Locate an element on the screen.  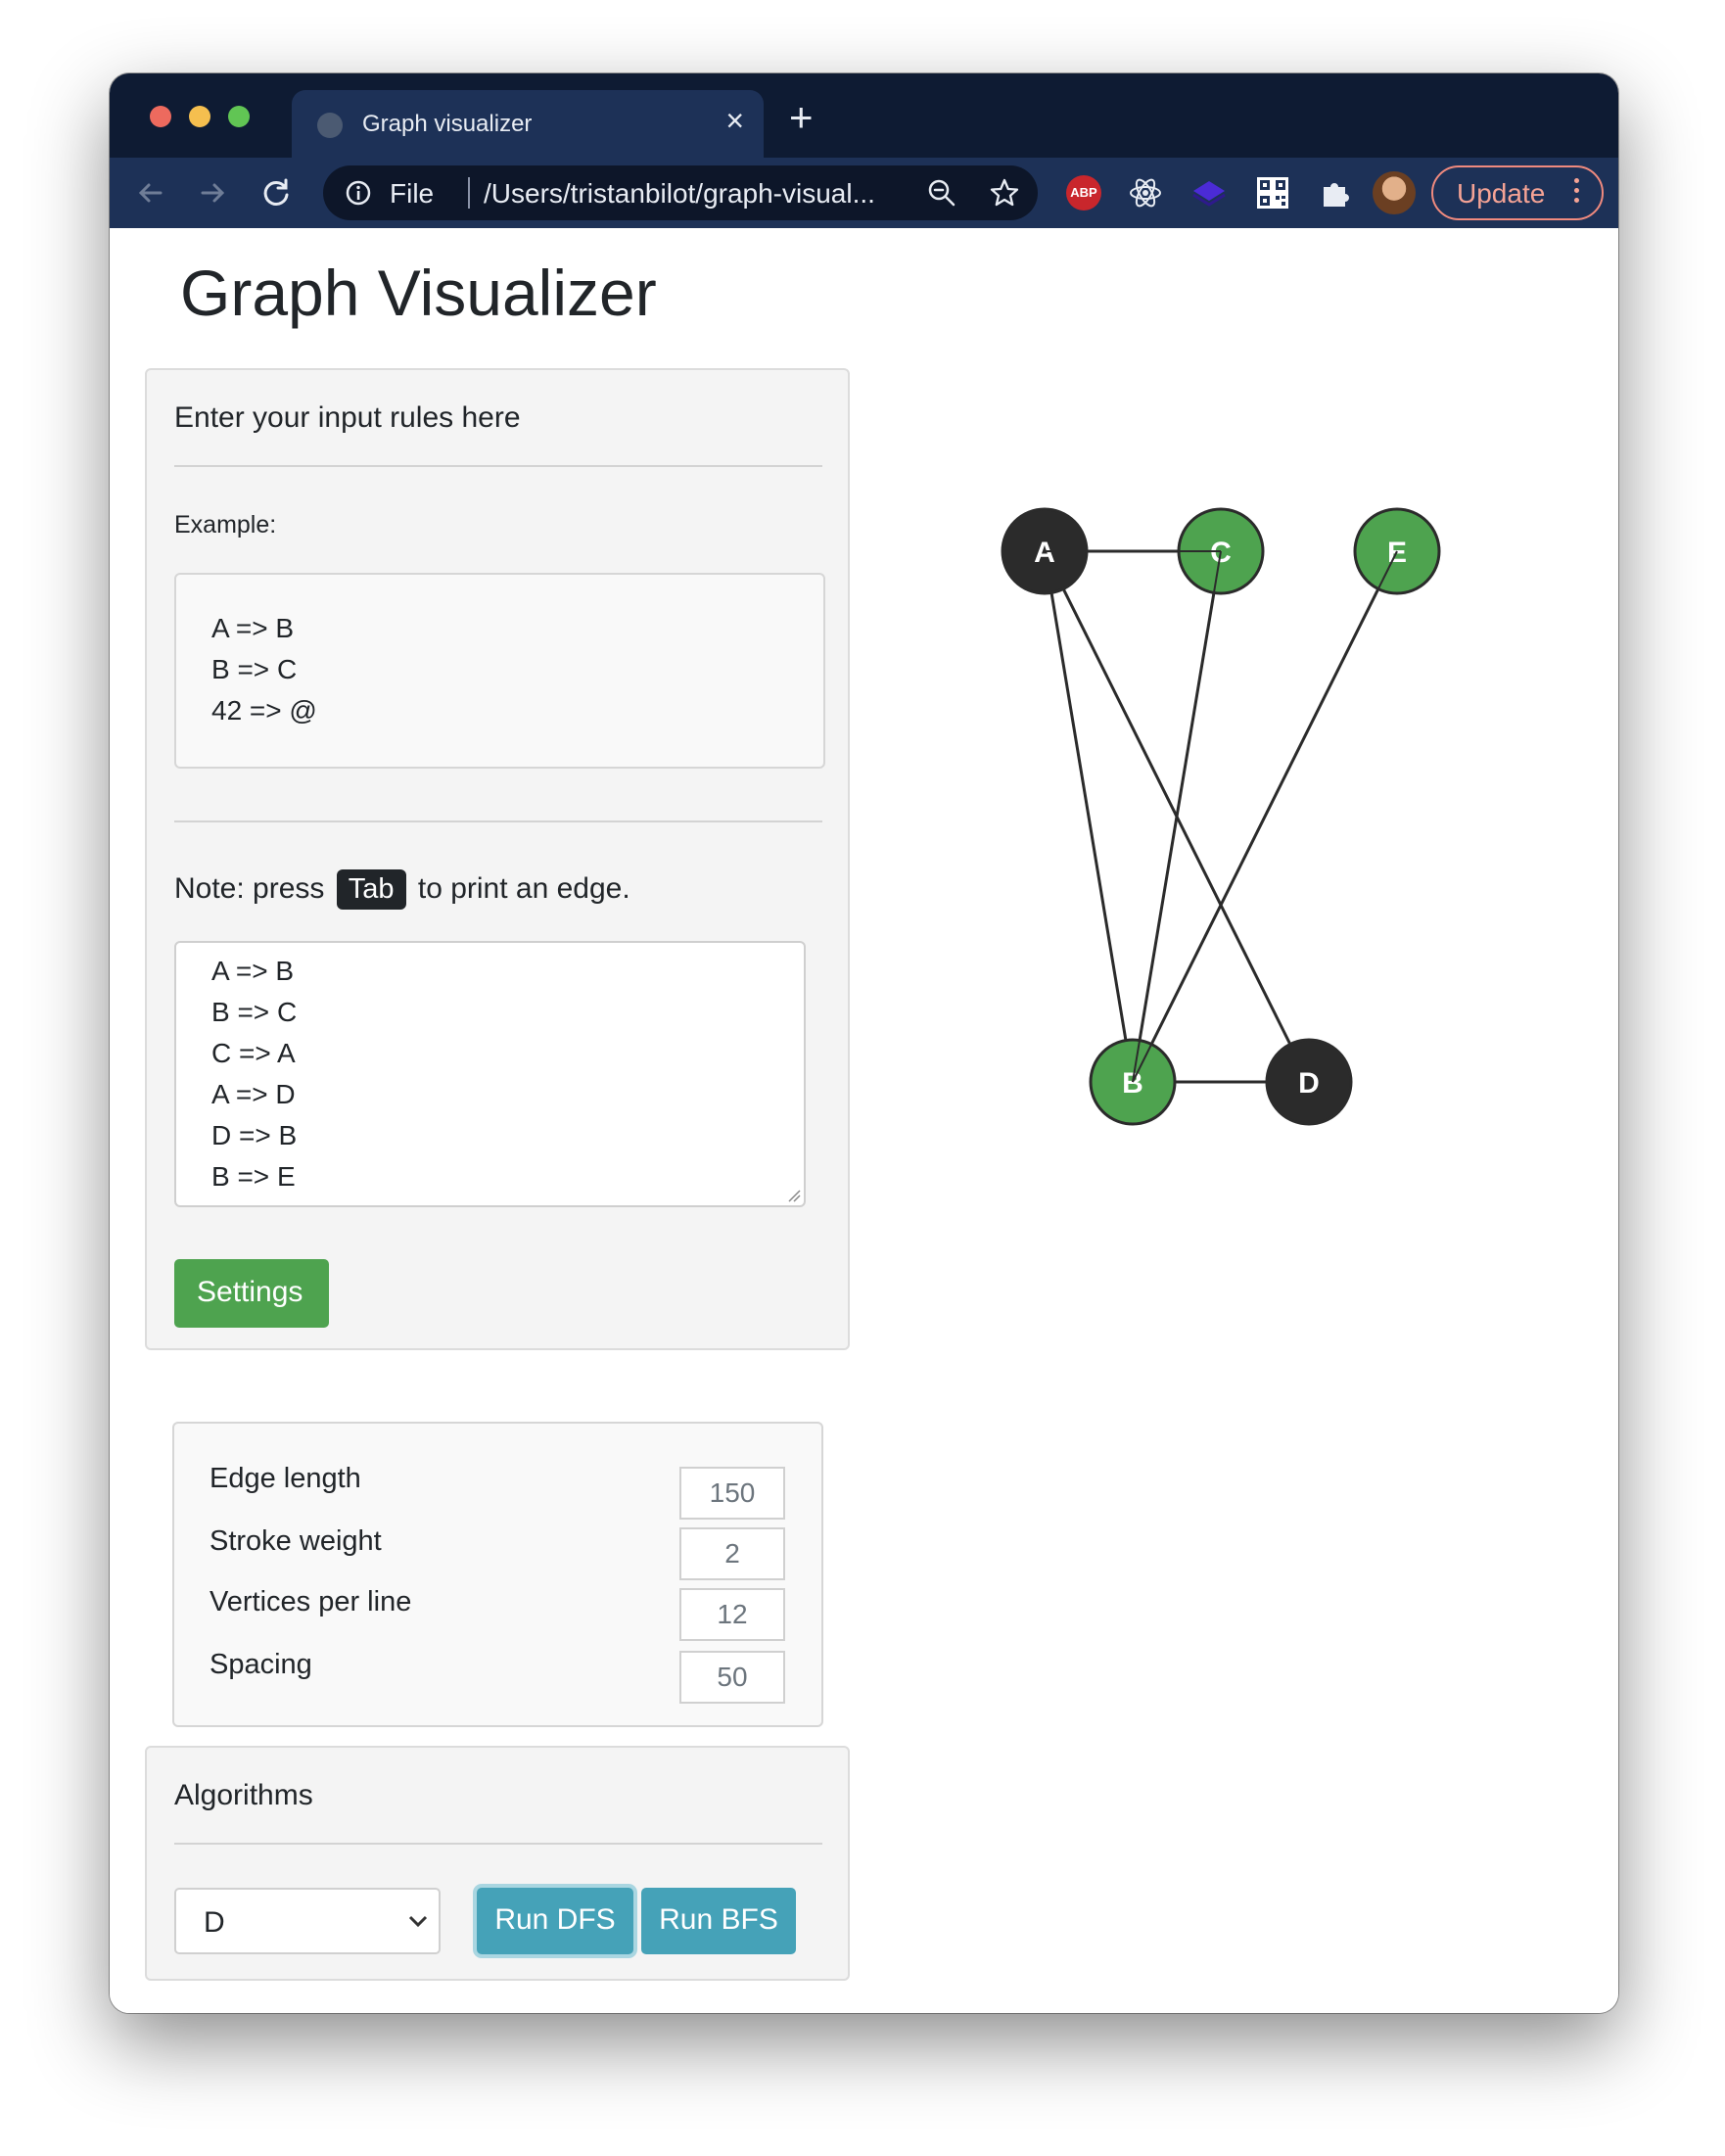
update-button: Update is located at coordinates (1517, 192).